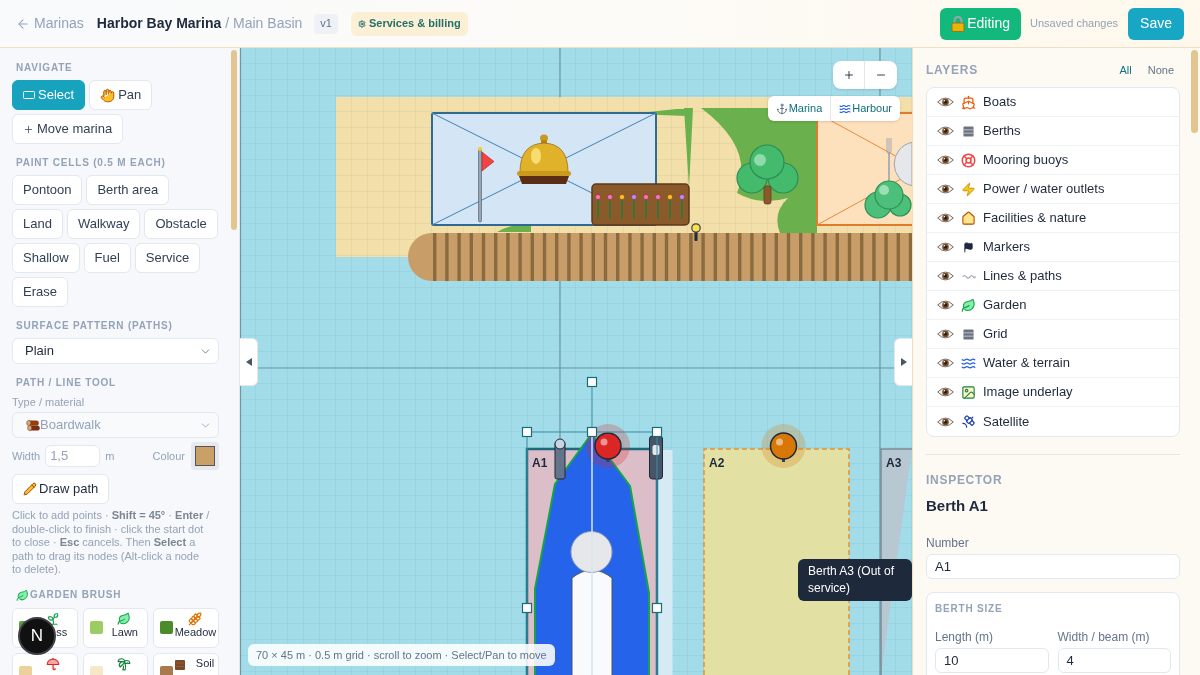 The image size is (1200, 675). What do you see at coordinates (49, 402) in the screenshot?
I see `field-label: Type / material` at bounding box center [49, 402].